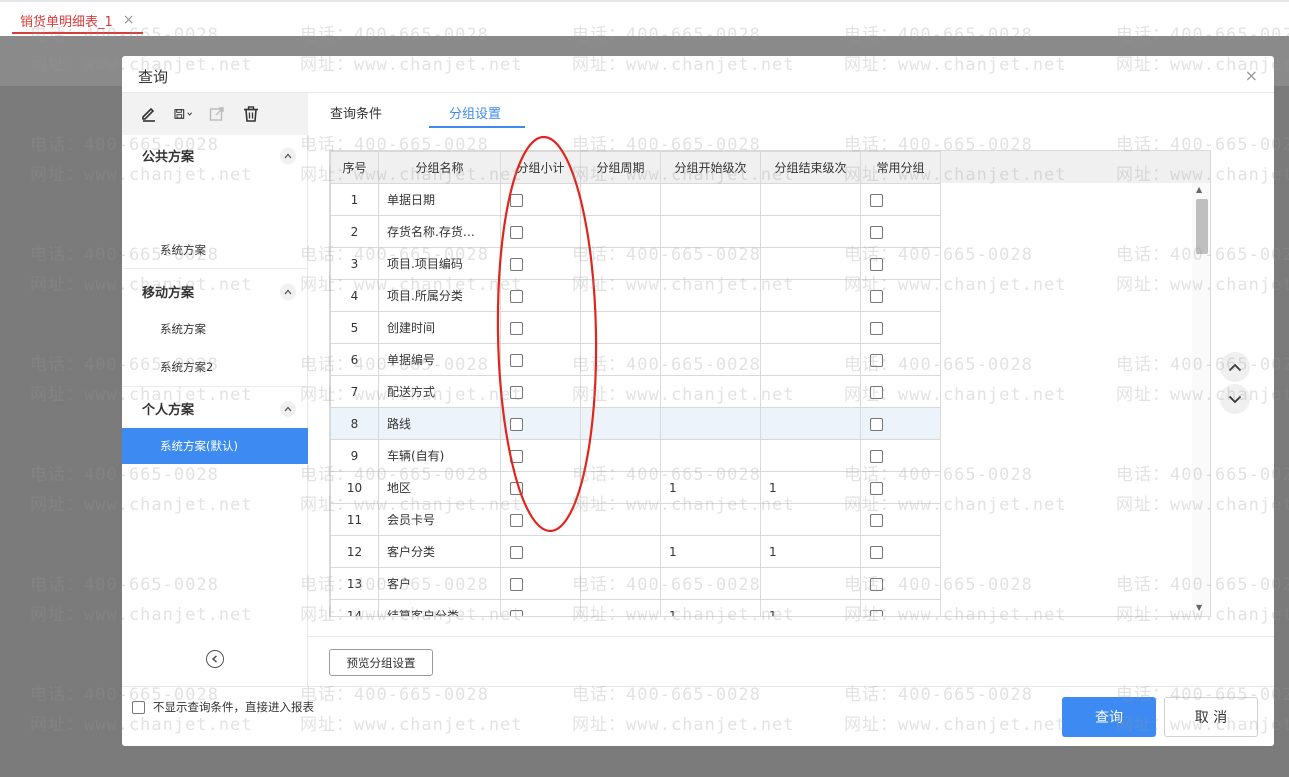  I want to click on scheme-item-mobile-system: 系统方案, so click(215, 329).